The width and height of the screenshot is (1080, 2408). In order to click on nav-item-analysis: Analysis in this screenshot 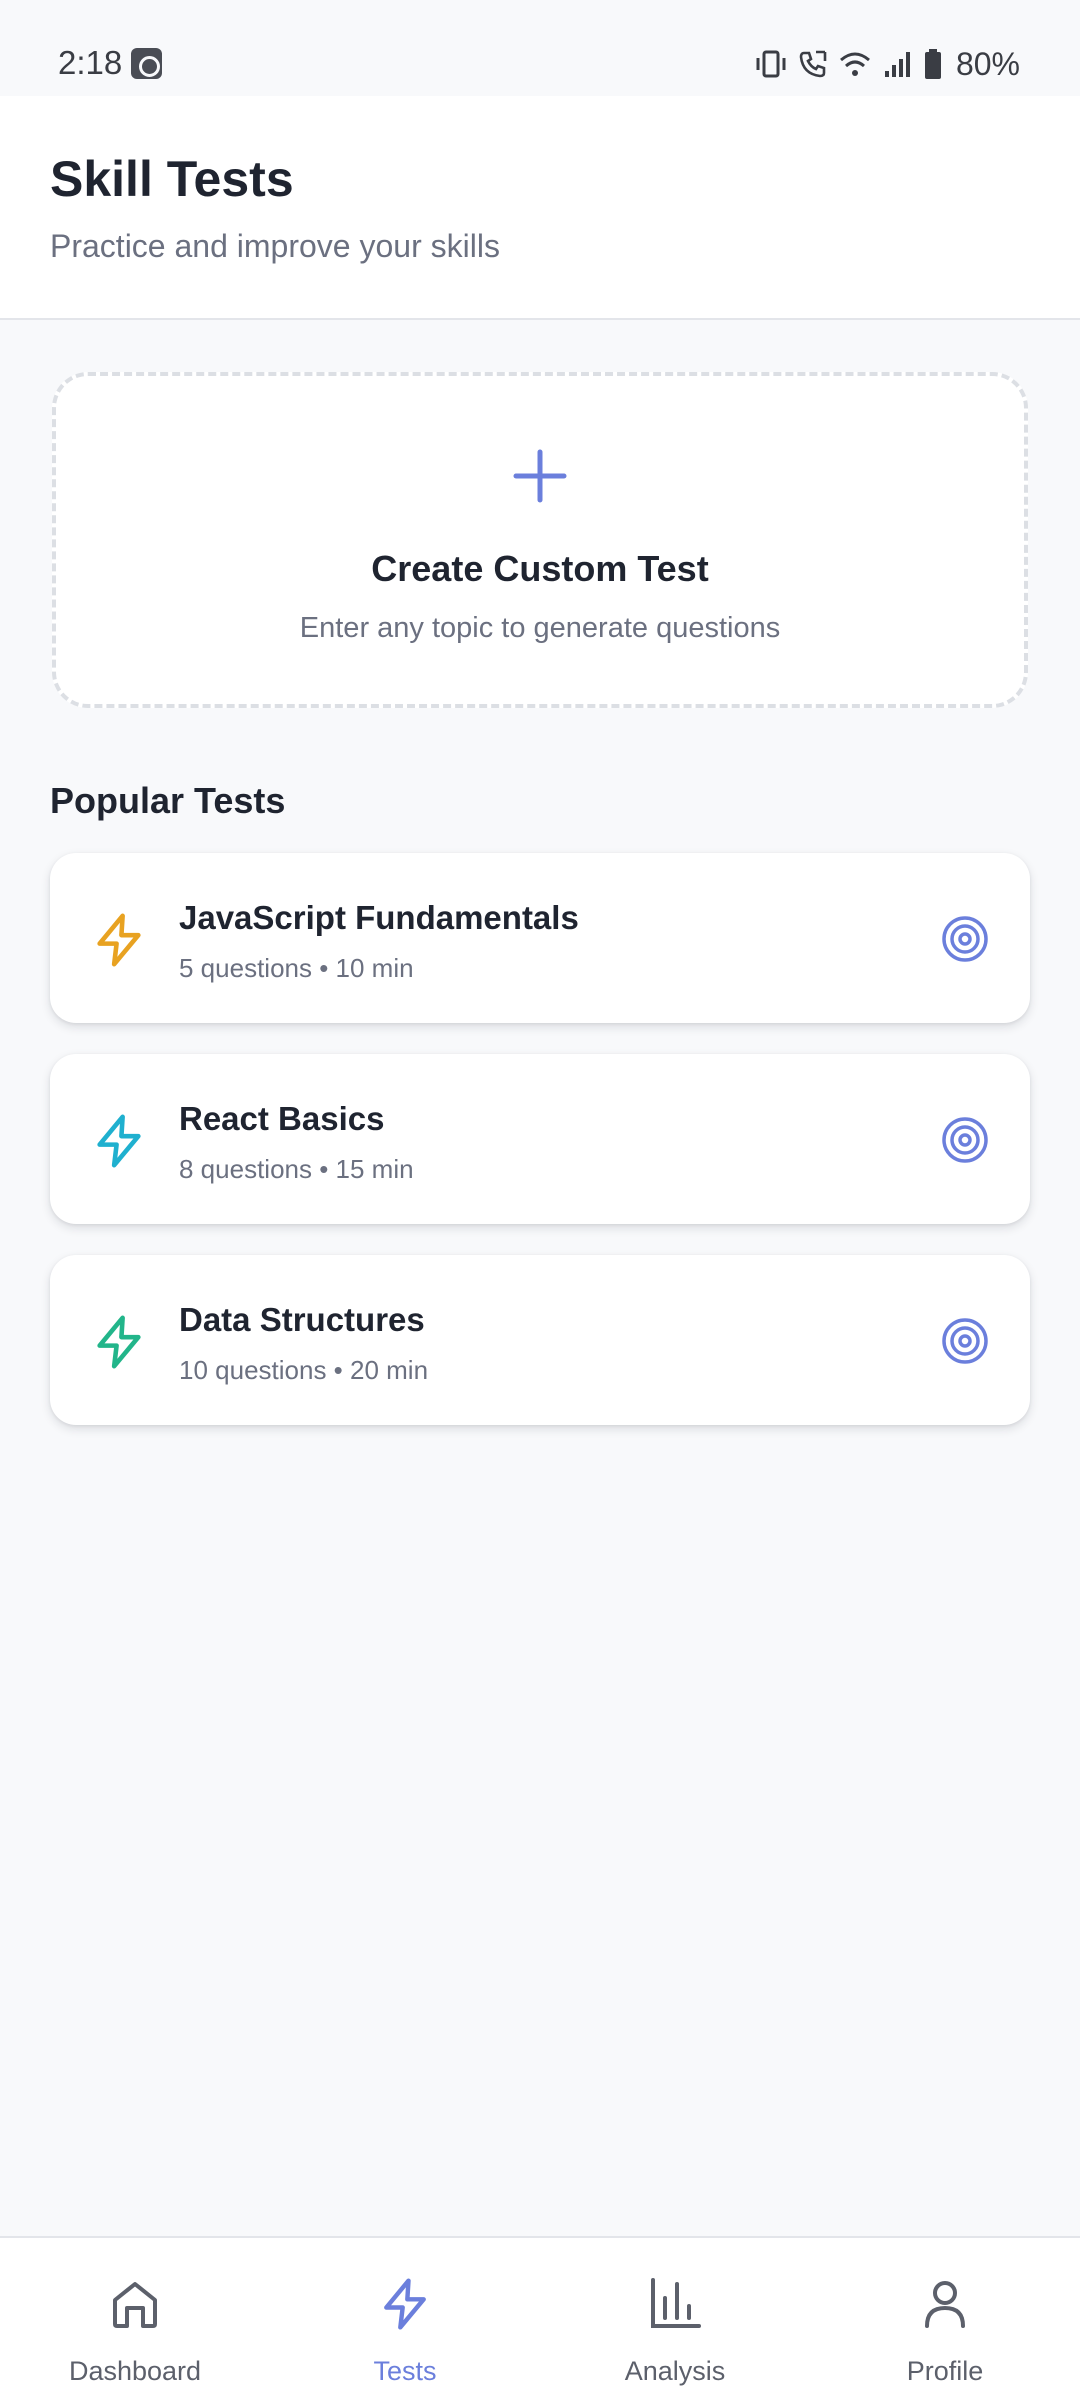, I will do `click(675, 2323)`.